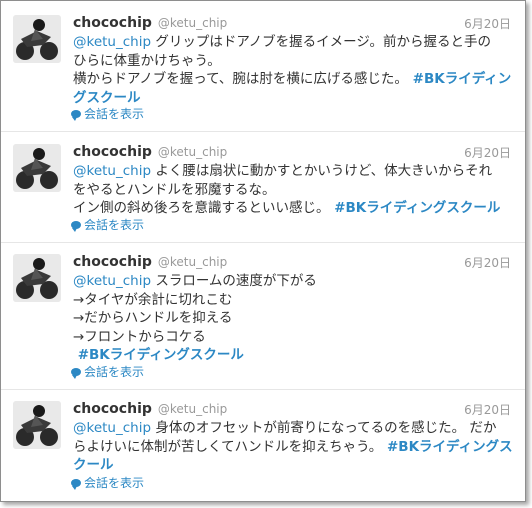 The height and width of the screenshot is (508, 532). What do you see at coordinates (234, 281) in the screenshot?
I see `tweet-text-line: スラロームの速度が下がる` at bounding box center [234, 281].